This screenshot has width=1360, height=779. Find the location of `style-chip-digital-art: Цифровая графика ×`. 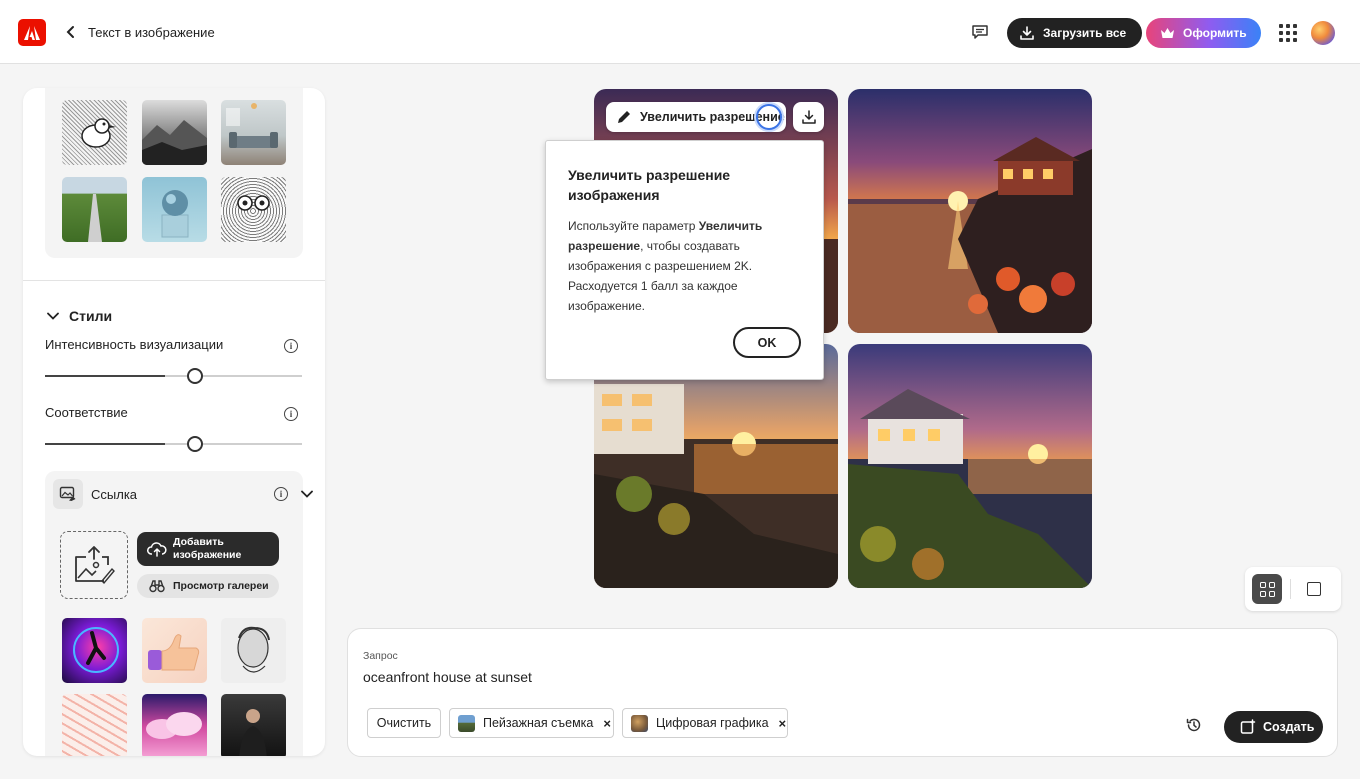

style-chip-digital-art: Цифровая графика × is located at coordinates (705, 723).